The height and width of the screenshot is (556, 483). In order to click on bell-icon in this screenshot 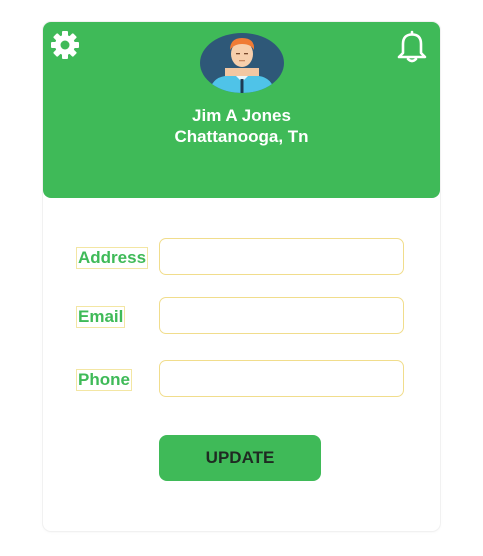, I will do `click(412, 48)`.